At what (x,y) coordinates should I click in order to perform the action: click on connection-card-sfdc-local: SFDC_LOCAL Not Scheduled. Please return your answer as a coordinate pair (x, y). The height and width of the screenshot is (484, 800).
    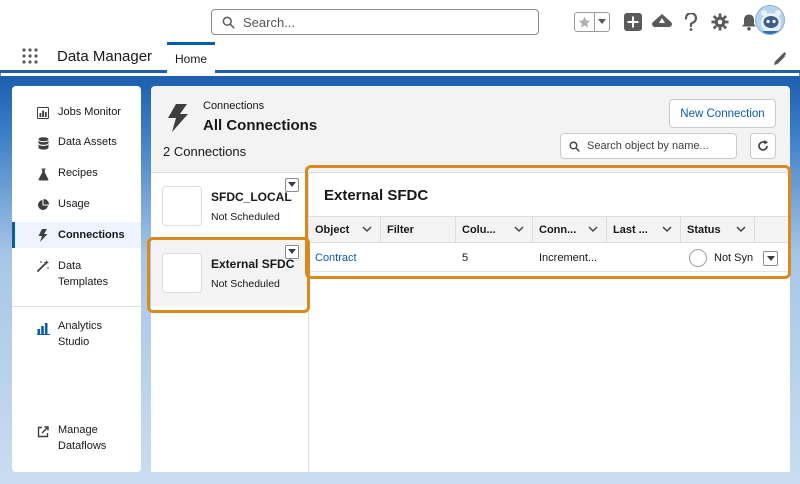
    Looking at the image, I should click on (229, 206).